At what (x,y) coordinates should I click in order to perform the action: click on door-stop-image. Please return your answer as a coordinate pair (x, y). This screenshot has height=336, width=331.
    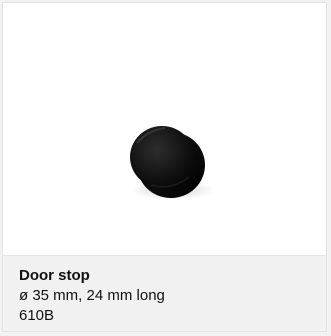
    Looking at the image, I should click on (172, 163).